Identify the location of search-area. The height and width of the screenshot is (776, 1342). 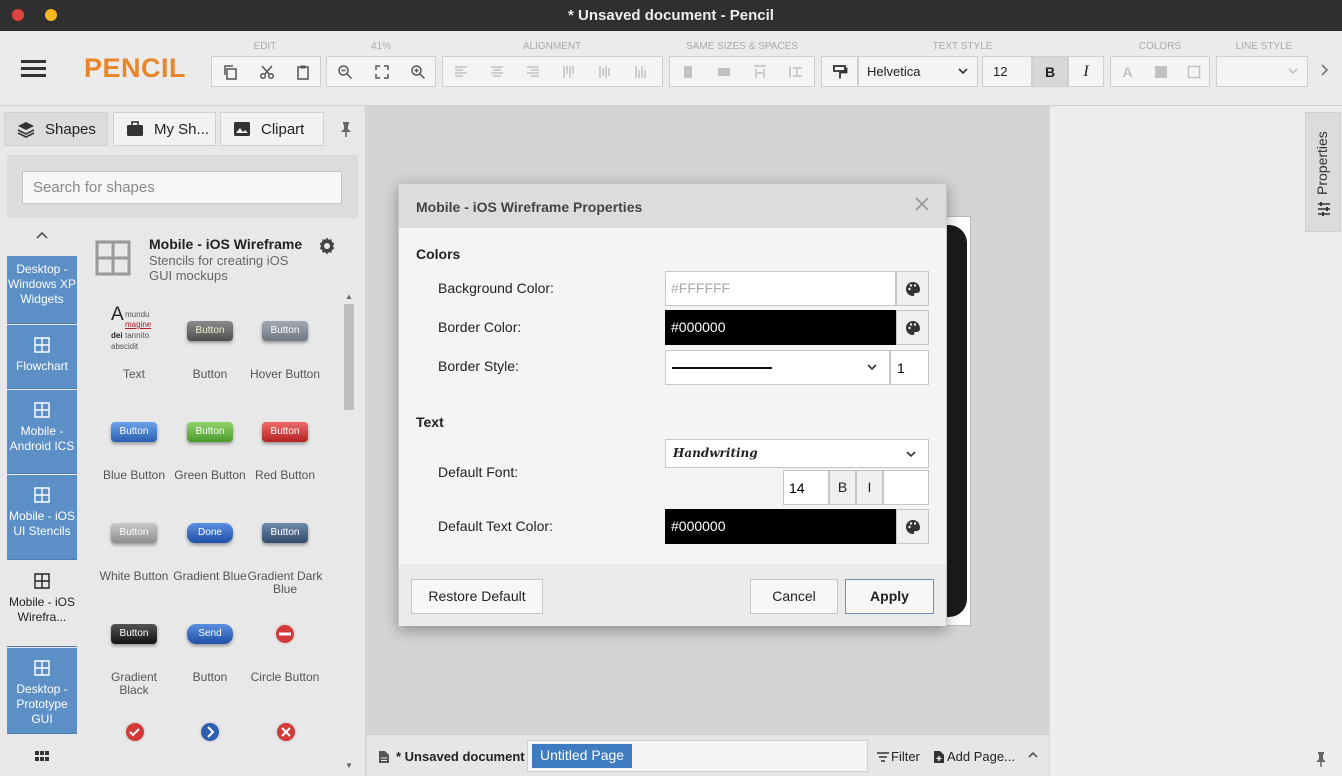
(182, 186).